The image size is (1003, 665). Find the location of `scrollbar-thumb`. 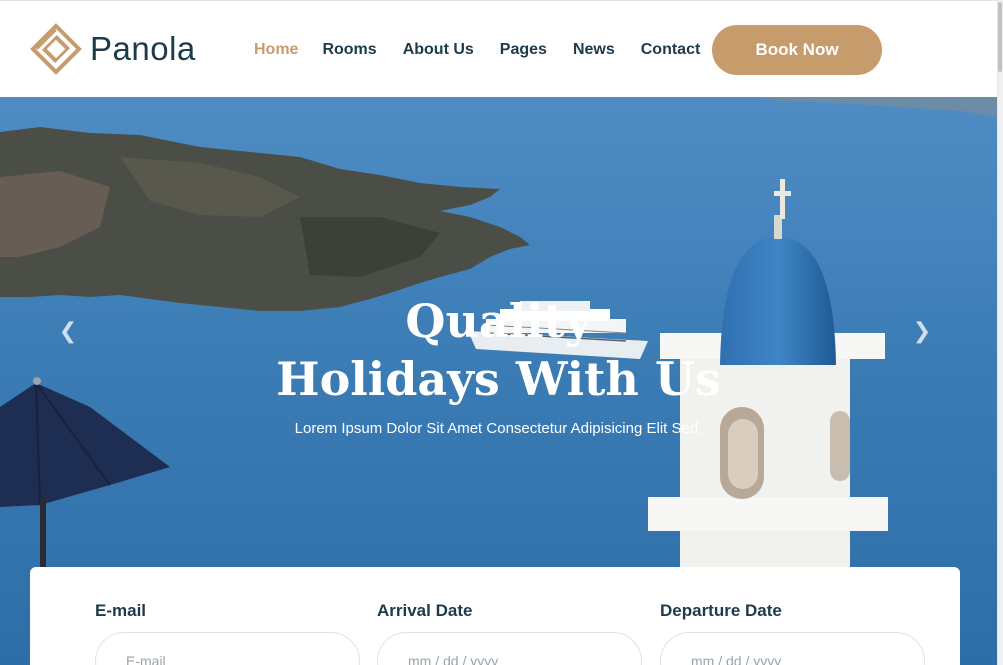

scrollbar-thumb is located at coordinates (1000, 37).